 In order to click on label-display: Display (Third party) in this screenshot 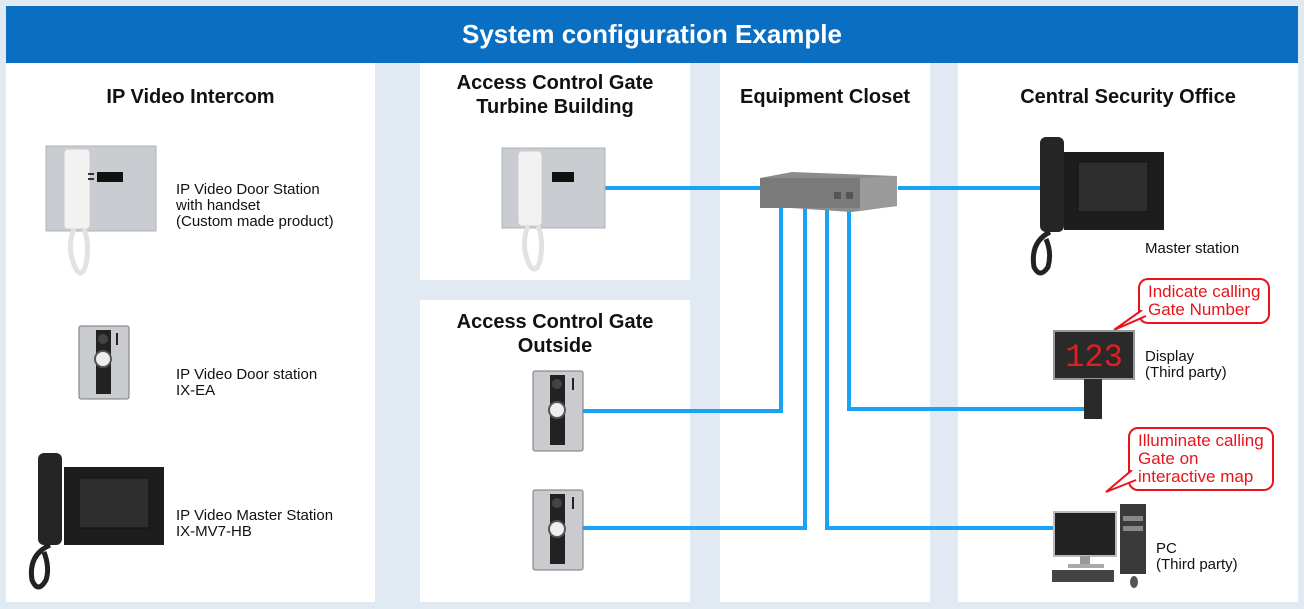, I will do `click(1186, 364)`.